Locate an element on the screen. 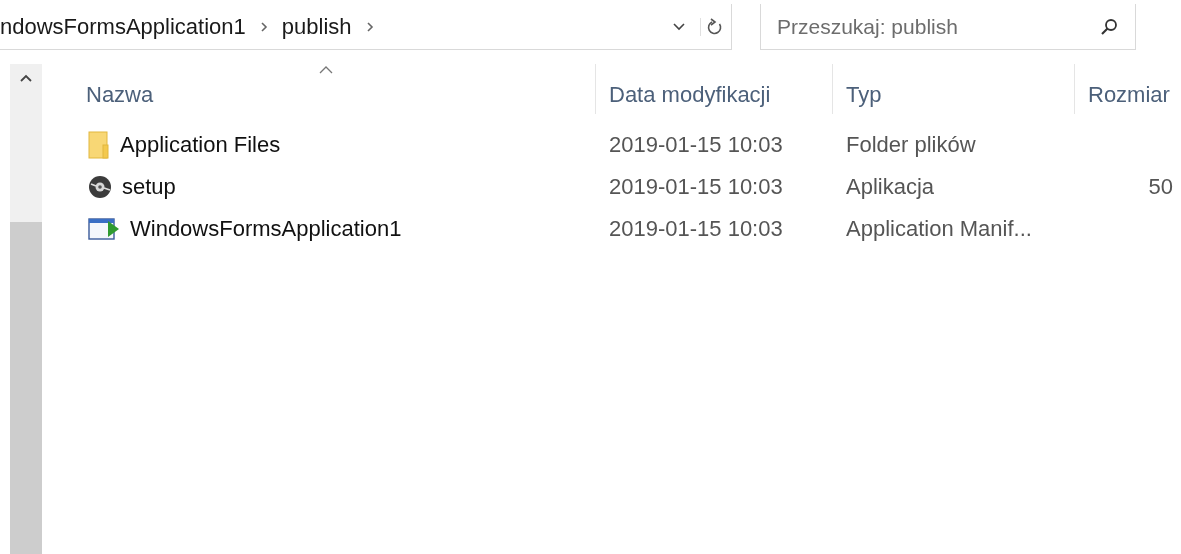 The height and width of the screenshot is (554, 1181). type-text: Folder plików is located at coordinates (911, 145).